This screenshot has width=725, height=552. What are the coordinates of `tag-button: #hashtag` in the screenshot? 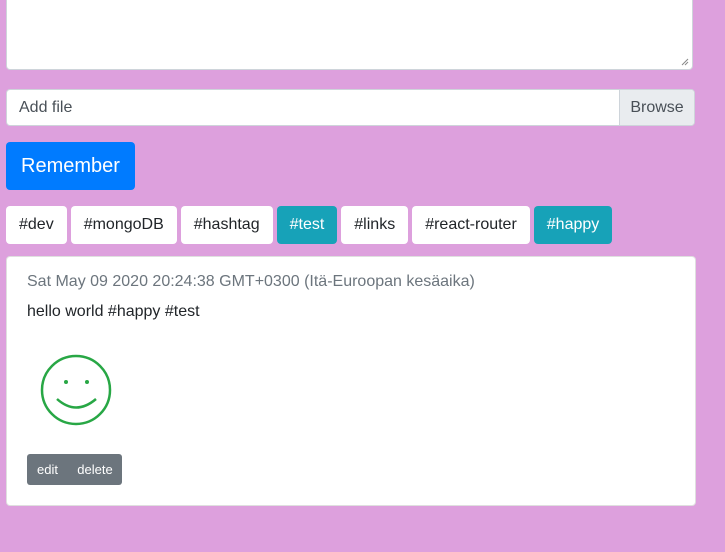 It's located at (226, 225).